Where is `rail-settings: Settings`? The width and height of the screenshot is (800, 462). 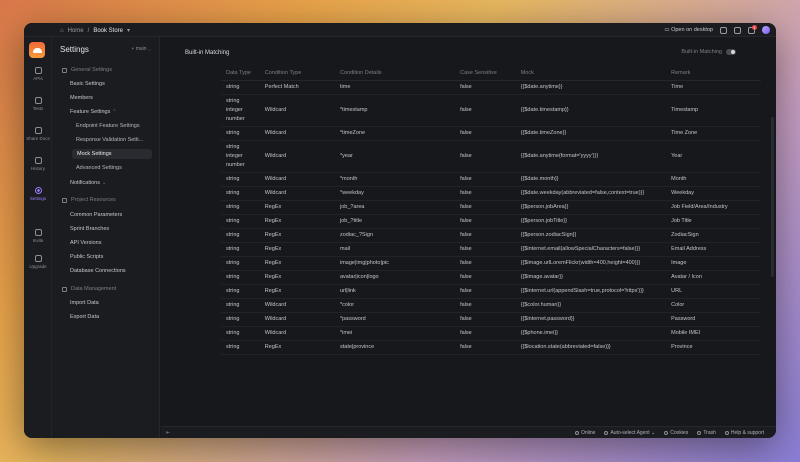 rail-settings: Settings is located at coordinates (38, 194).